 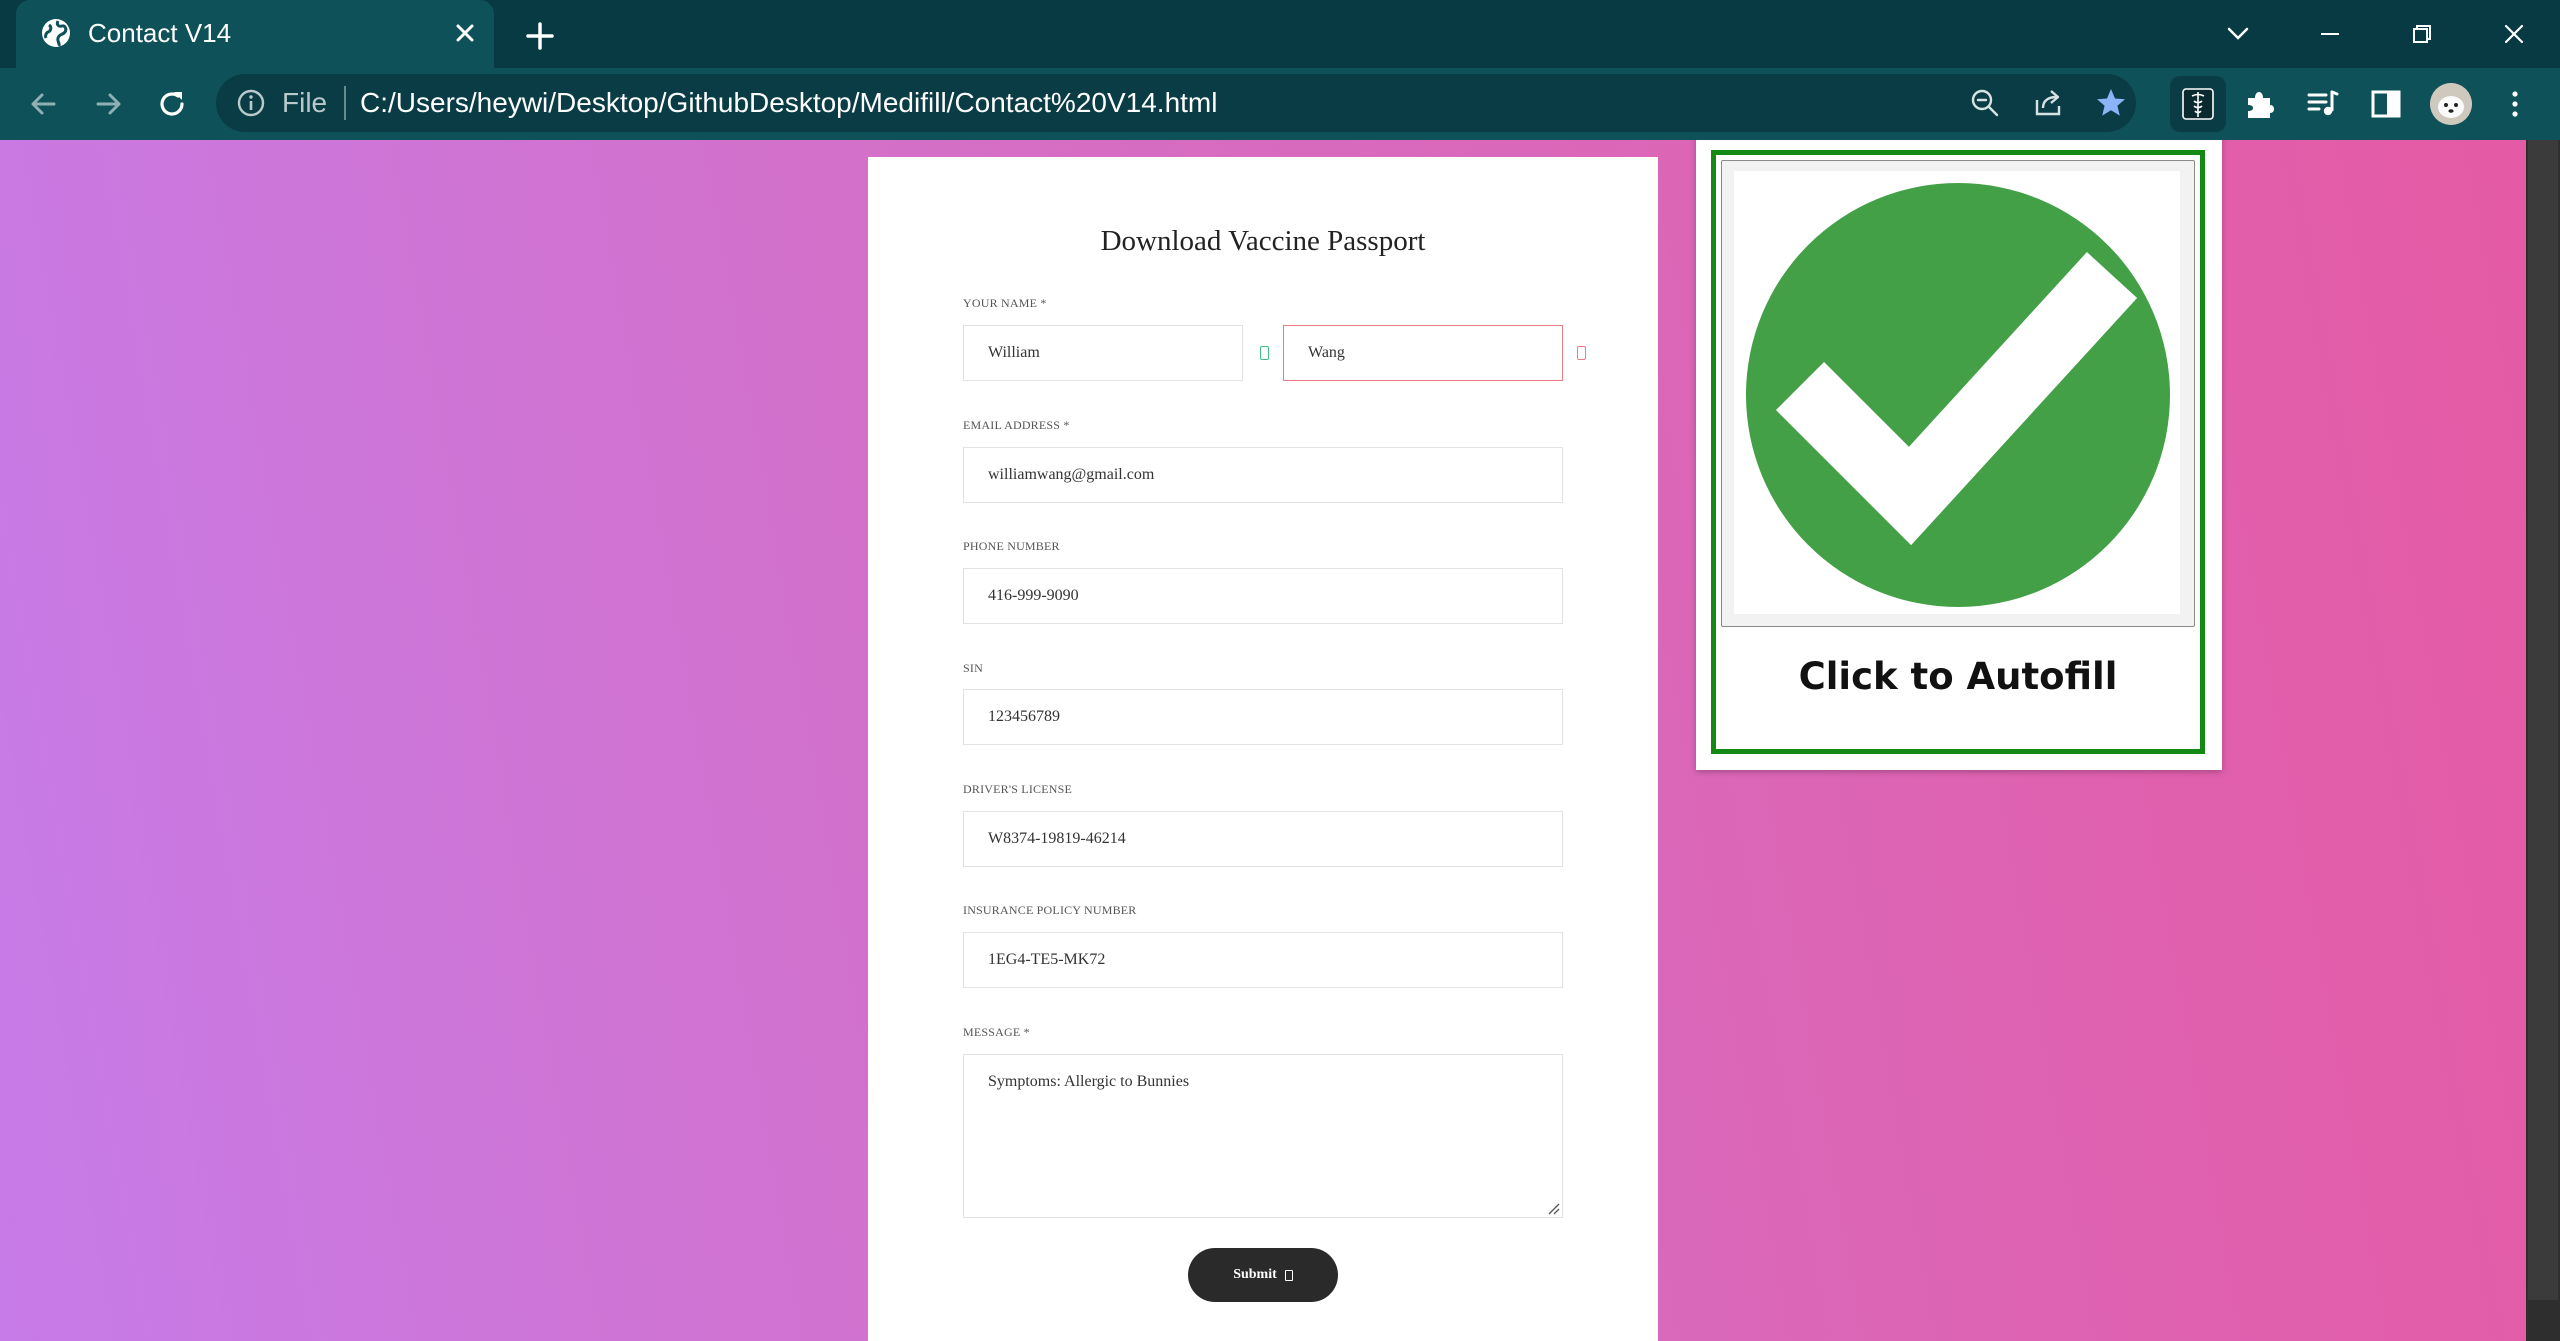 I want to click on phone-label: PHONE NUMBER, so click(x=1011, y=546).